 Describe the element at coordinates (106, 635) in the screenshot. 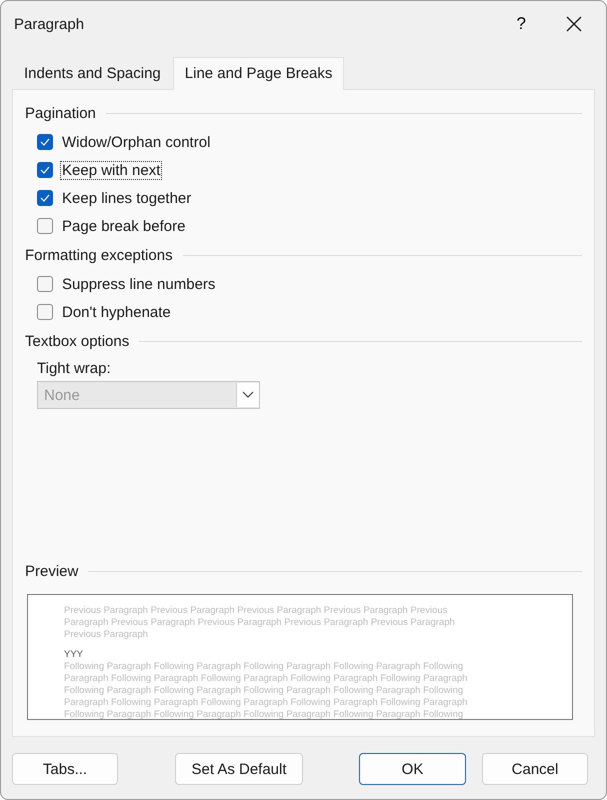

I see `preview-text: Previous Paragraph` at that location.